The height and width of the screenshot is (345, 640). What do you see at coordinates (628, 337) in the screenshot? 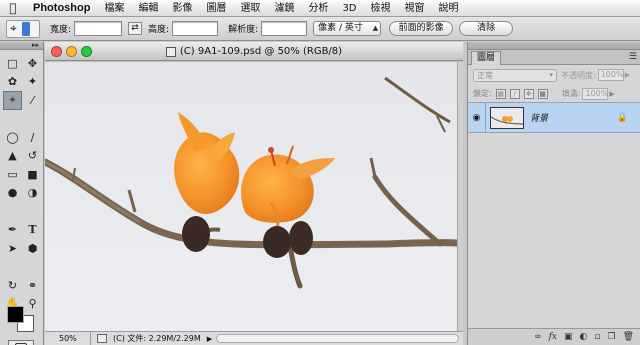
I see `delete-layer-icon: 🗑` at bounding box center [628, 337].